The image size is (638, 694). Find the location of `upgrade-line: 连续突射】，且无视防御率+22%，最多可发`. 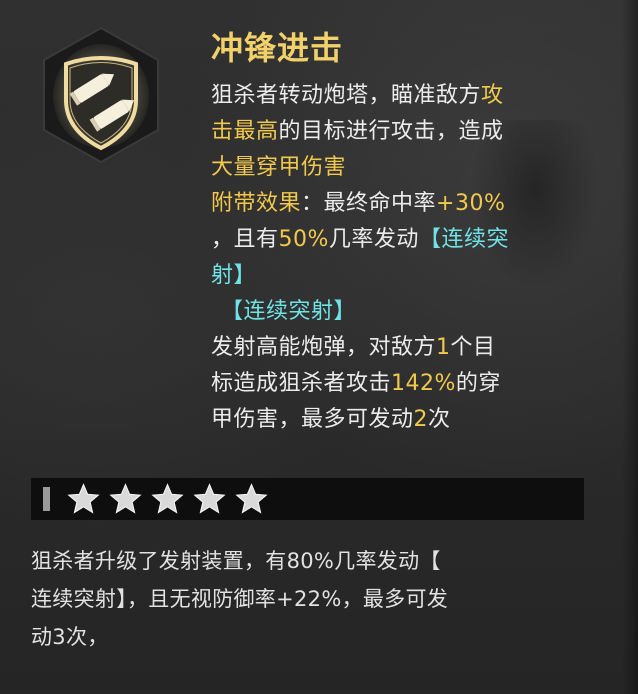

upgrade-line: 连续突射】，且无视防御率+22%，最多可发 is located at coordinates (240, 599).